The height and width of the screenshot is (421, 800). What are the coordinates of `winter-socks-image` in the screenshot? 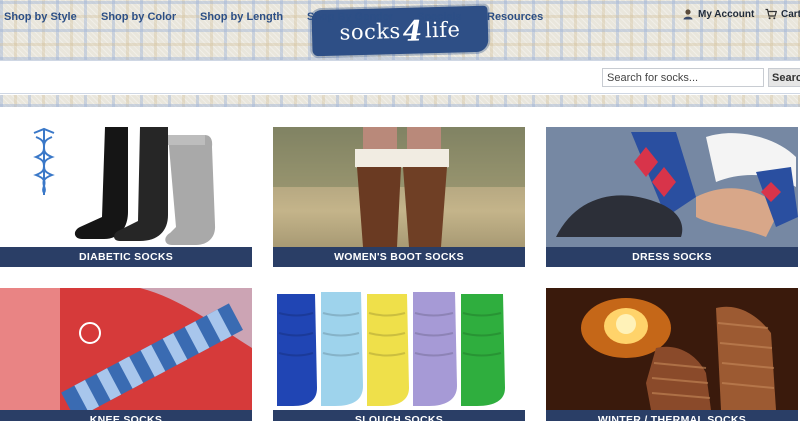 It's located at (672, 349).